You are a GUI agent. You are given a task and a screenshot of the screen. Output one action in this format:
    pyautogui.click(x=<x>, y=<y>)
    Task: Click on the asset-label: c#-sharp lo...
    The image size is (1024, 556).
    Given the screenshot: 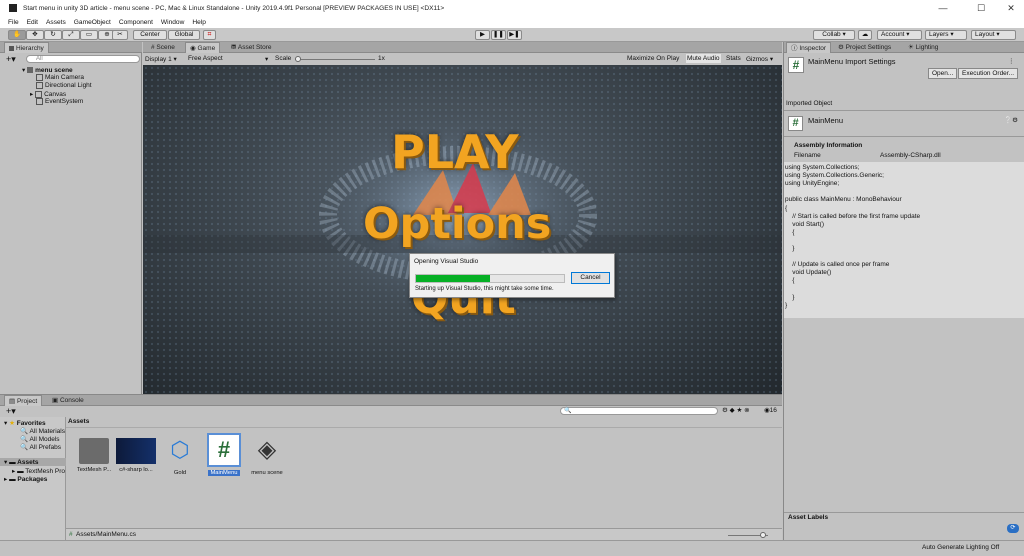 What is the action you would take?
    pyautogui.click(x=136, y=470)
    